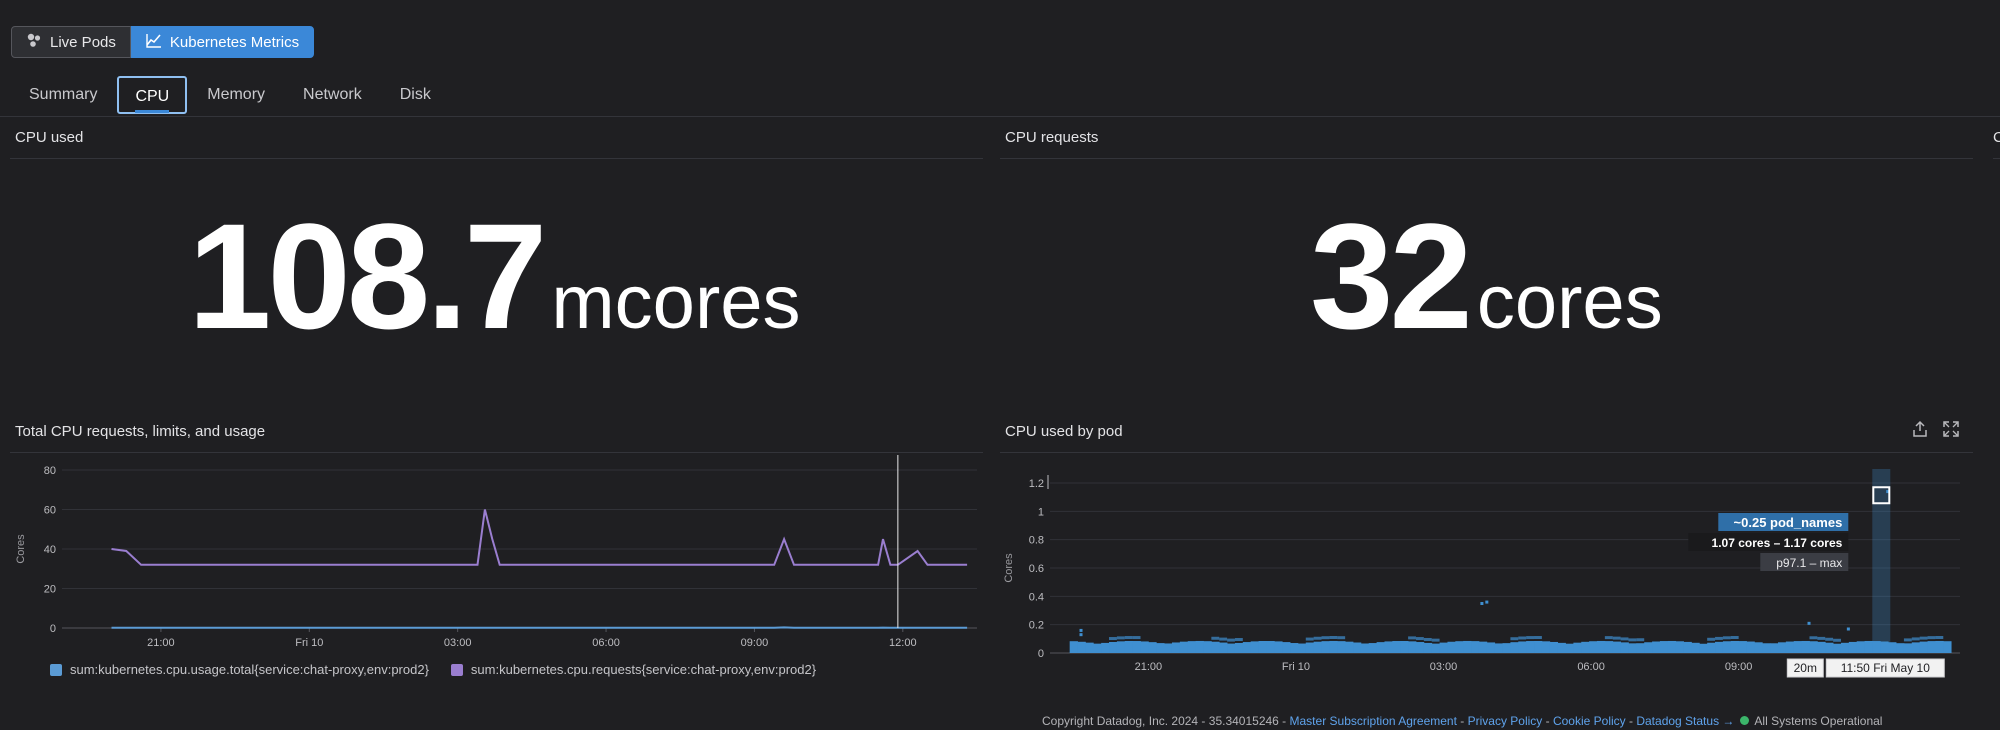 This screenshot has height=730, width=2000. I want to click on time-badge-span: 20m, so click(1805, 668).